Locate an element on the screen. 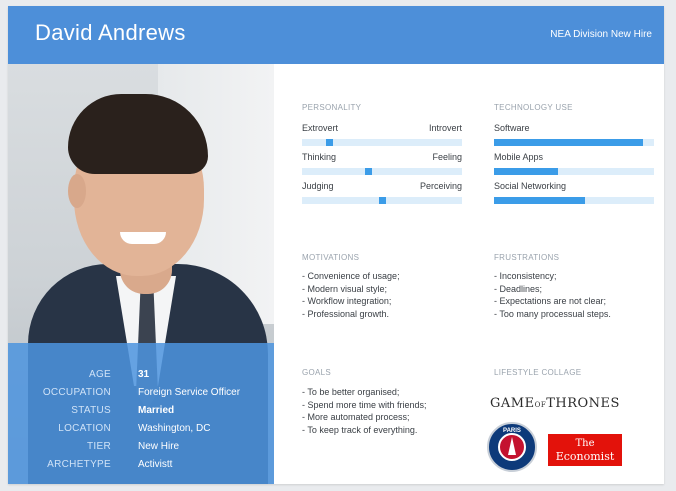 The width and height of the screenshot is (676, 491). goals-title: GOALS is located at coordinates (317, 372).